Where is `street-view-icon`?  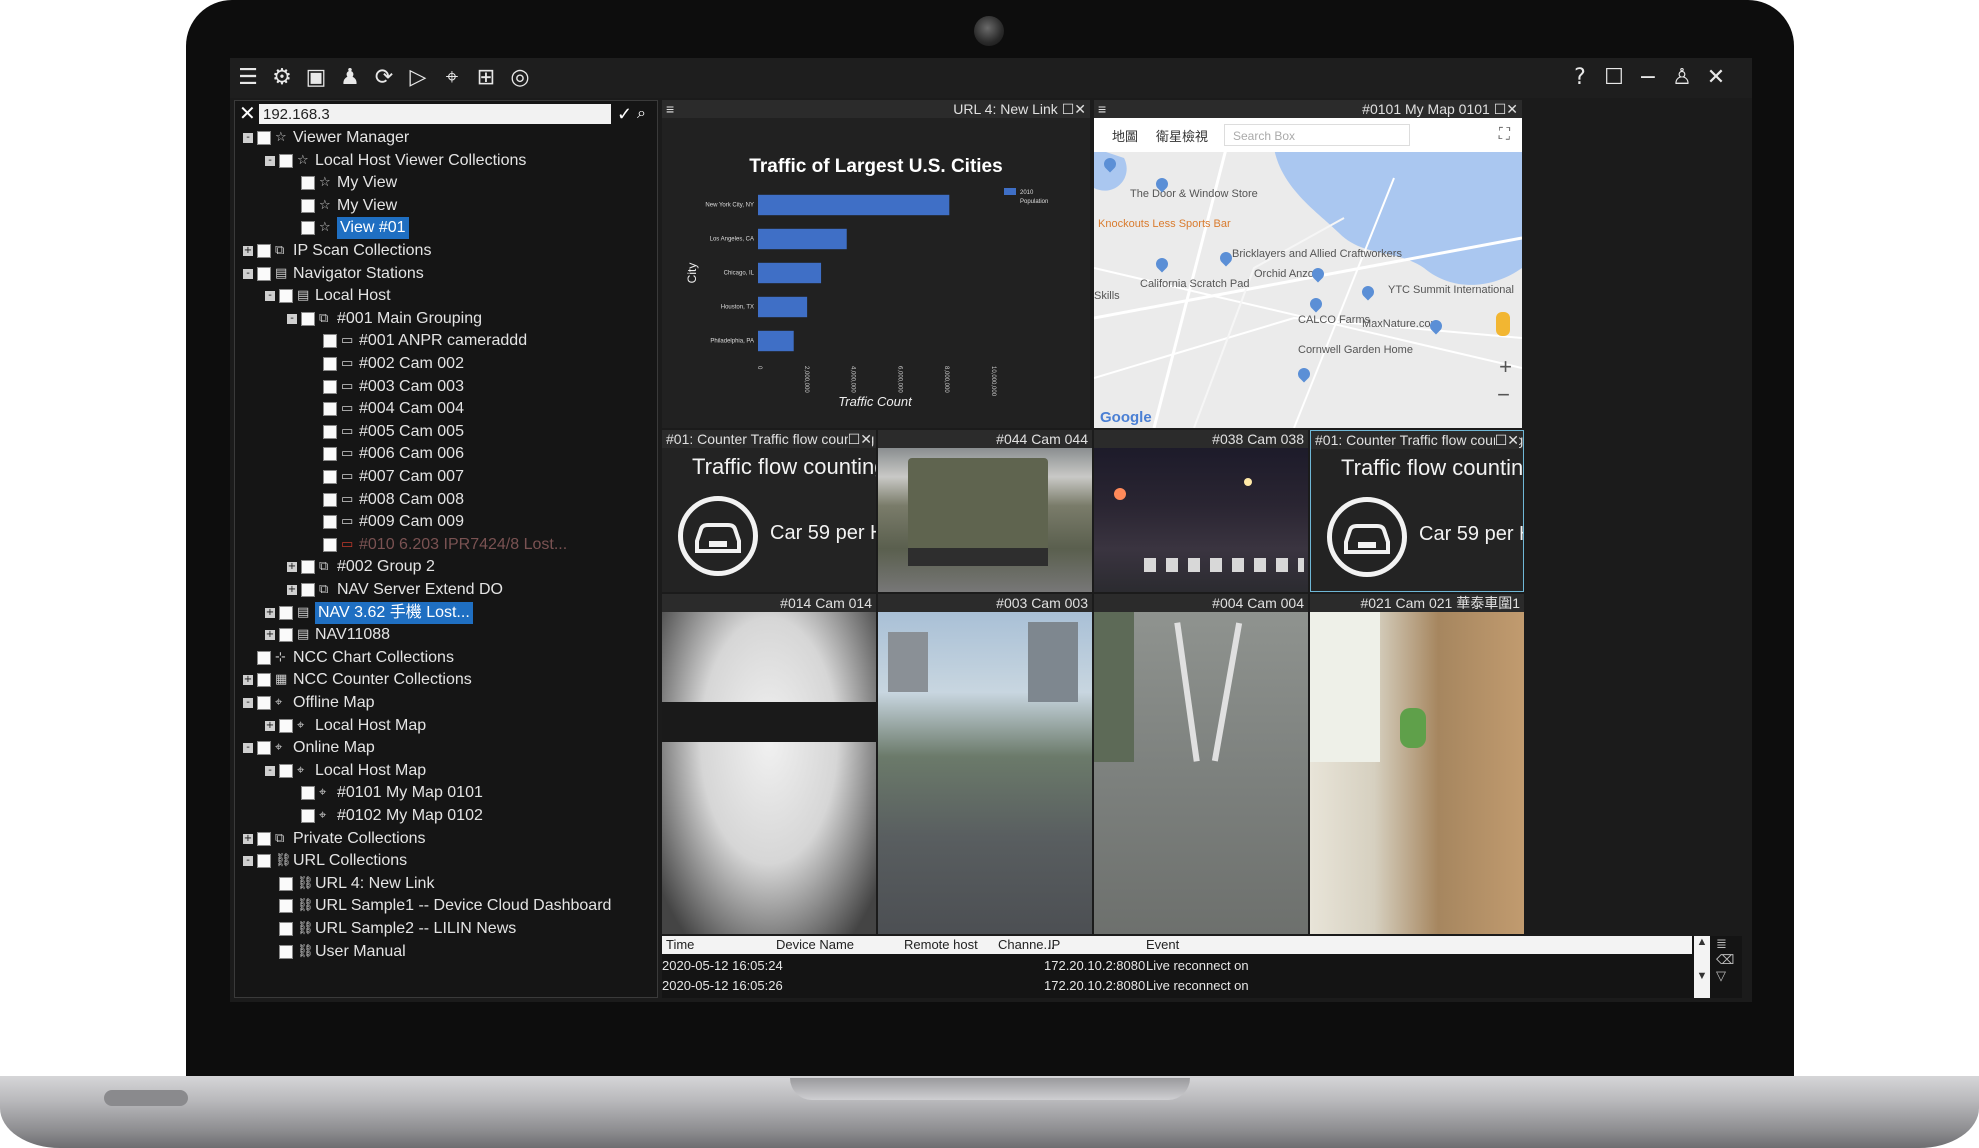
street-view-icon is located at coordinates (1503, 324).